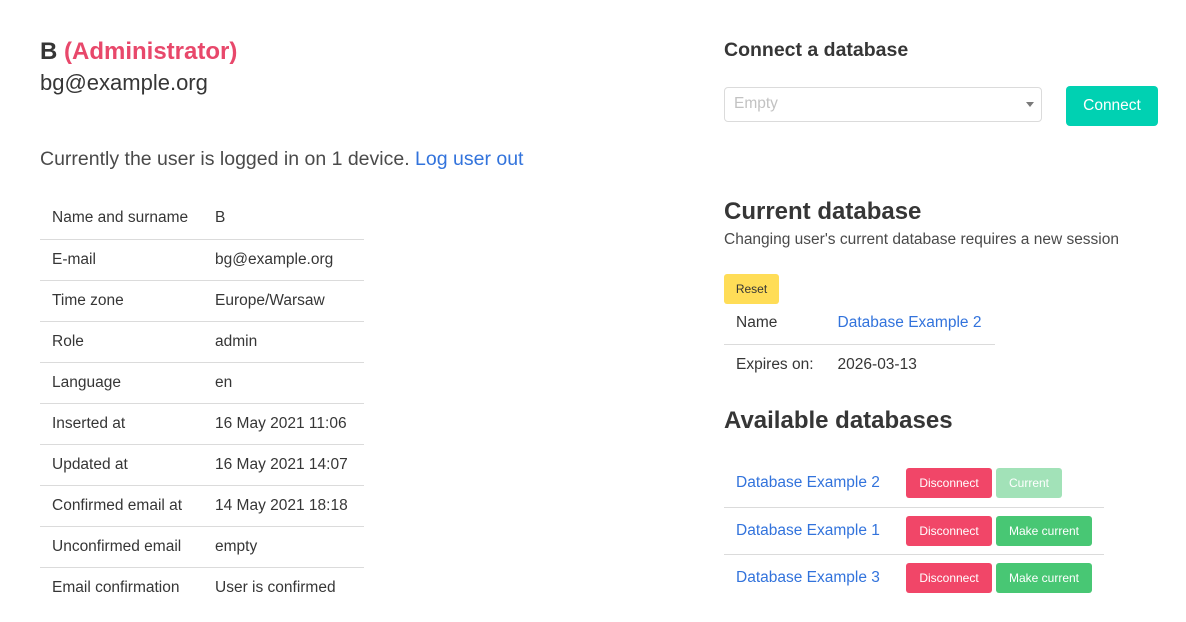  What do you see at coordinates (283, 547) in the screenshot?
I see `row-value: empty` at bounding box center [283, 547].